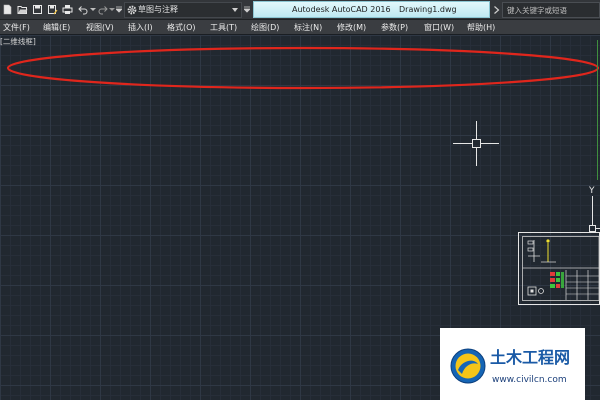 This screenshot has width=600, height=400. What do you see at coordinates (235, 10) in the screenshot?
I see `chevron-down-icon` at bounding box center [235, 10].